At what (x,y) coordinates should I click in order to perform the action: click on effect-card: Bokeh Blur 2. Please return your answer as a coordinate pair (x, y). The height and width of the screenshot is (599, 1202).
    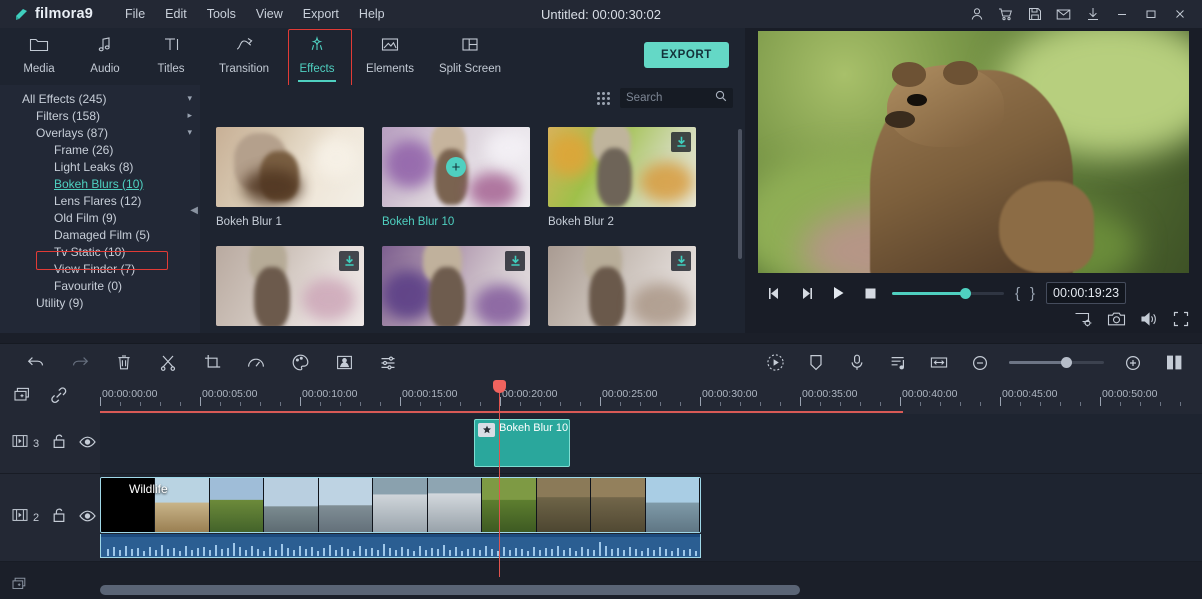
    Looking at the image, I should click on (622, 177).